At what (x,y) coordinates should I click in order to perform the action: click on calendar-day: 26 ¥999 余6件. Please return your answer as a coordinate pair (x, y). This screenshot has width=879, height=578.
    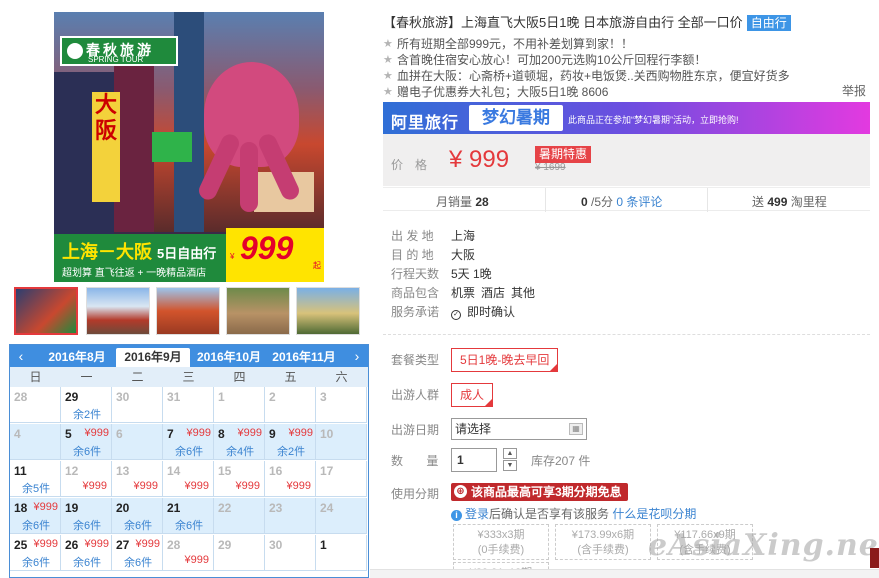
    Looking at the image, I should click on (86, 553).